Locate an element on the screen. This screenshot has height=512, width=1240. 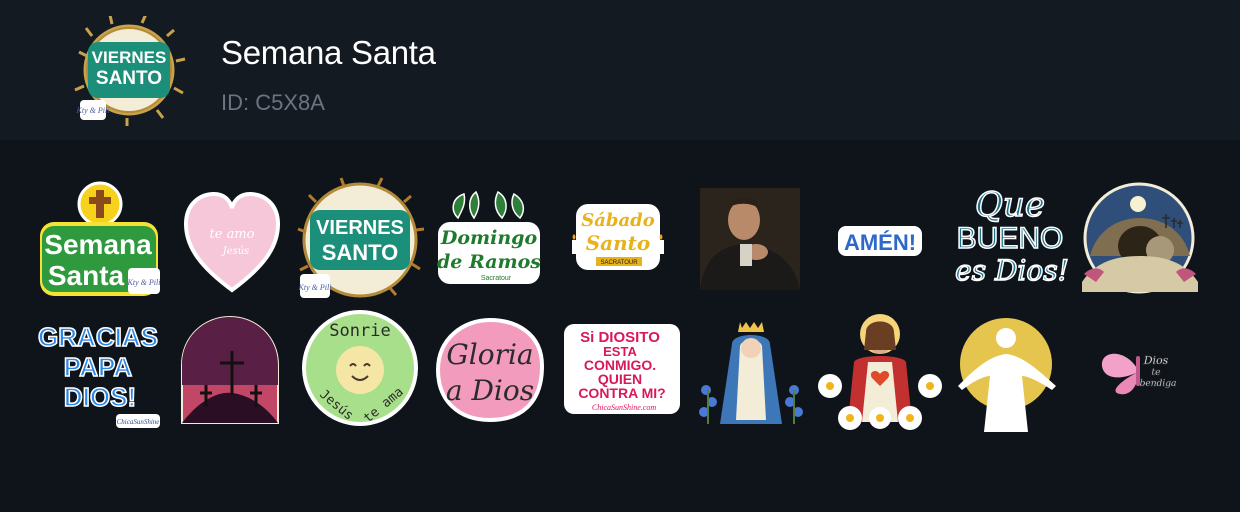
sticker-dios-te-bendiga: Dios te bendiga is located at coordinates (1140, 371).